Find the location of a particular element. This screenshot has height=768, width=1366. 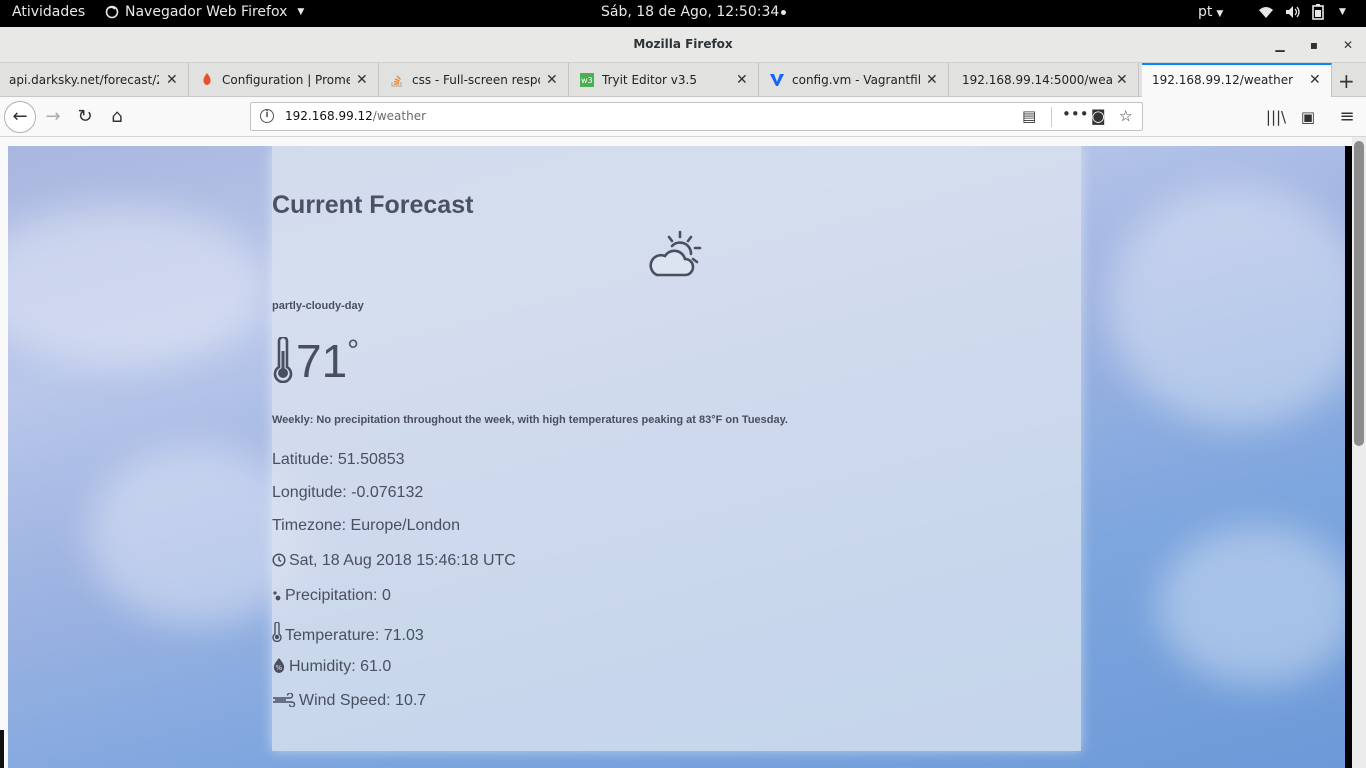

current-temperature: 71° is located at coordinates (676, 361).